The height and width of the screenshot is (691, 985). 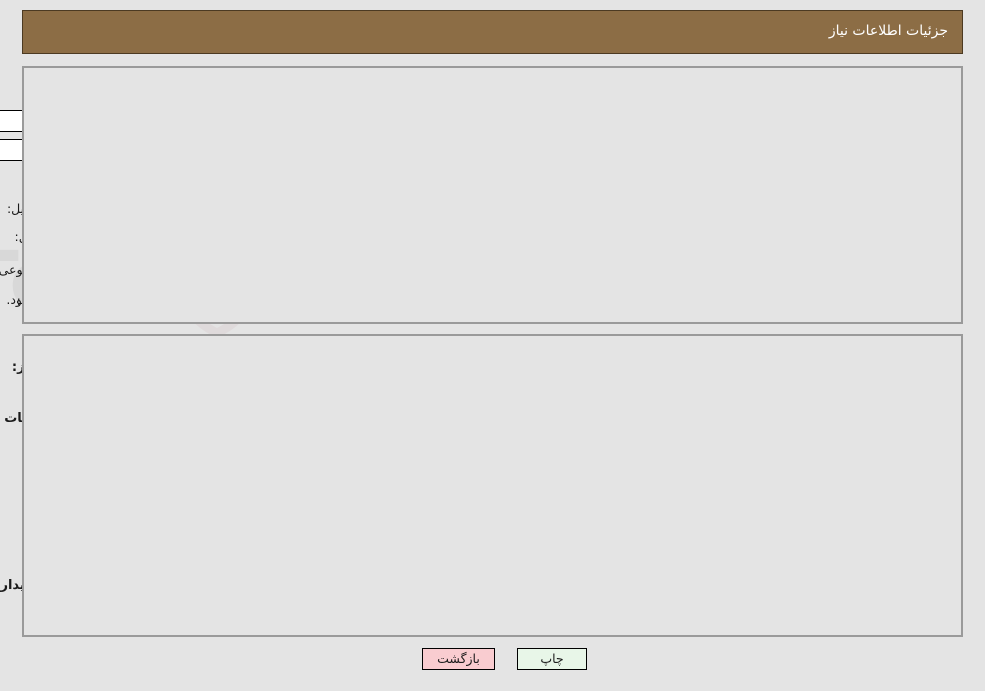 What do you see at coordinates (888, 31) in the screenshot?
I see `page-title: جزئیات اطلاعات نیاز` at bounding box center [888, 31].